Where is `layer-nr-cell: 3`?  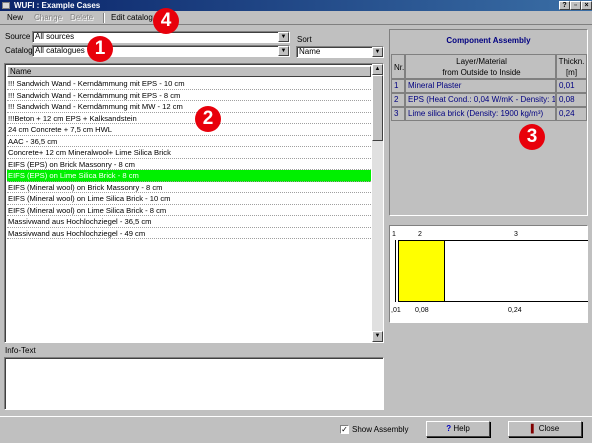
layer-nr-cell: 3 is located at coordinates (398, 114).